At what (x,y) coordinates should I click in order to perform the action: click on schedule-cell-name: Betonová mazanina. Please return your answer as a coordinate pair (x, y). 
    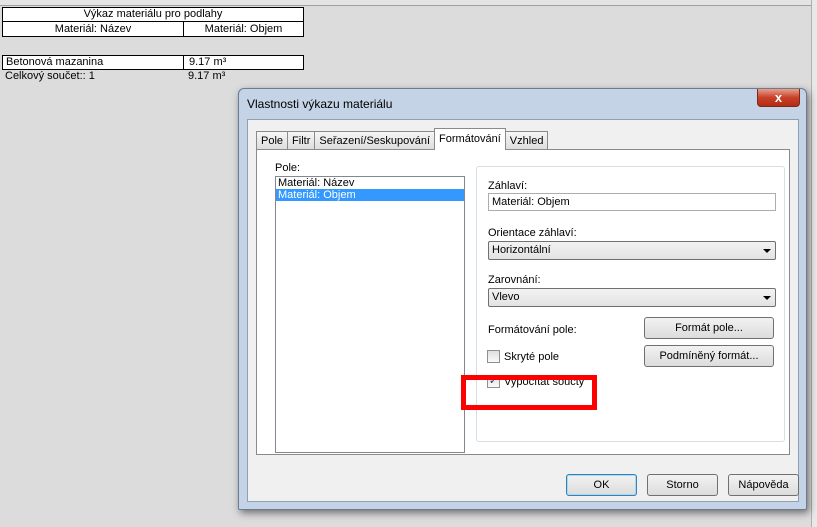
    Looking at the image, I should click on (93, 62).